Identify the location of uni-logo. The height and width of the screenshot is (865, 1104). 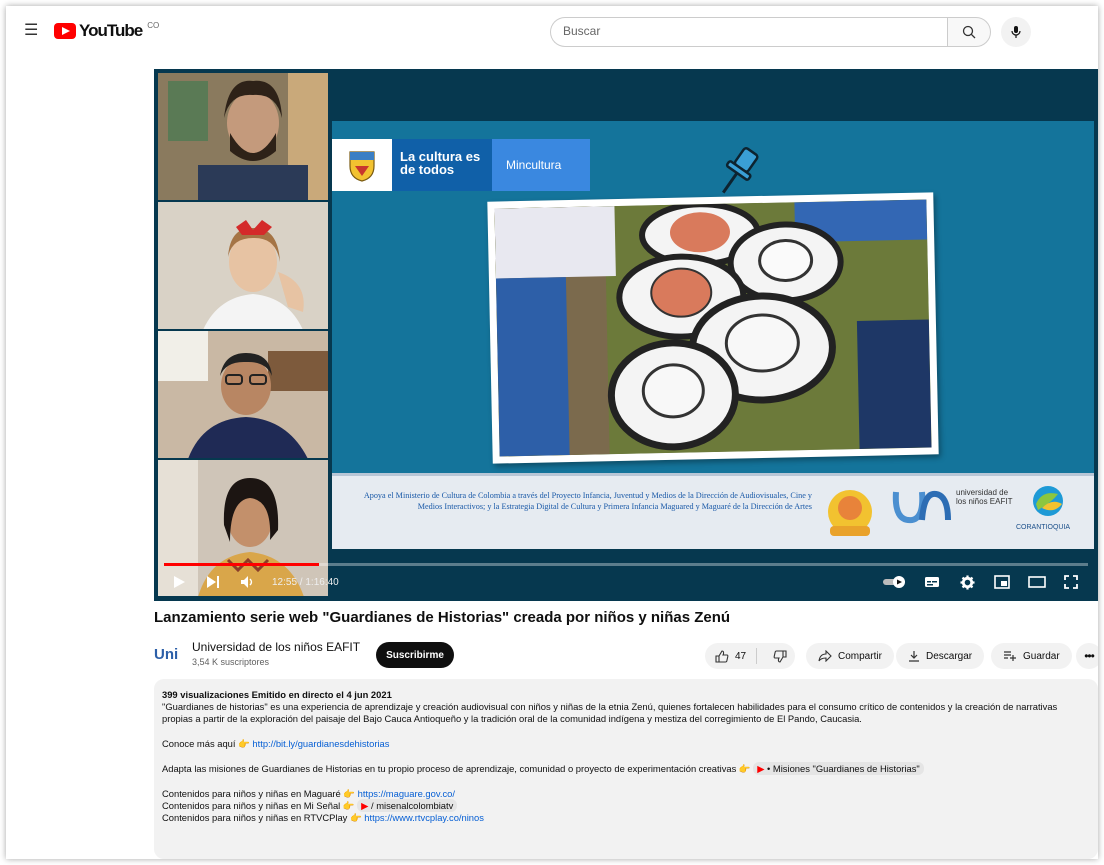
(921, 507).